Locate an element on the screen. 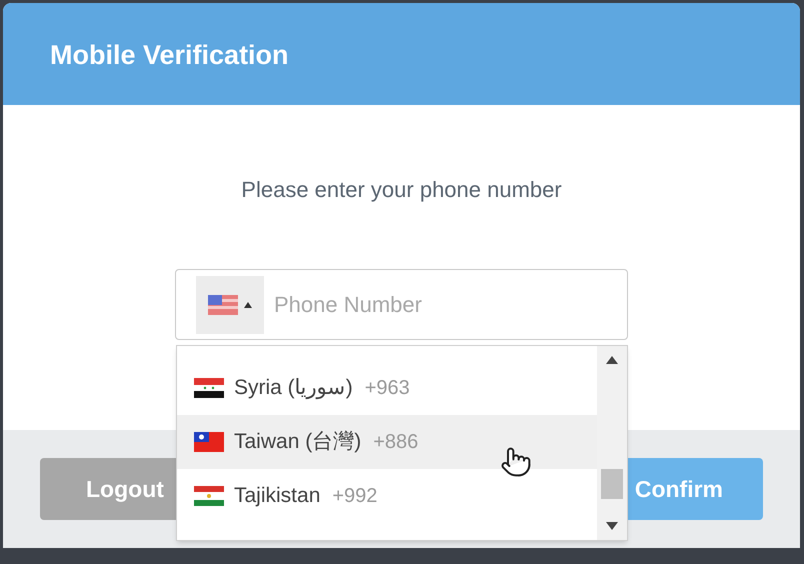 The image size is (804, 564). hand-cursor-icon is located at coordinates (516, 462).